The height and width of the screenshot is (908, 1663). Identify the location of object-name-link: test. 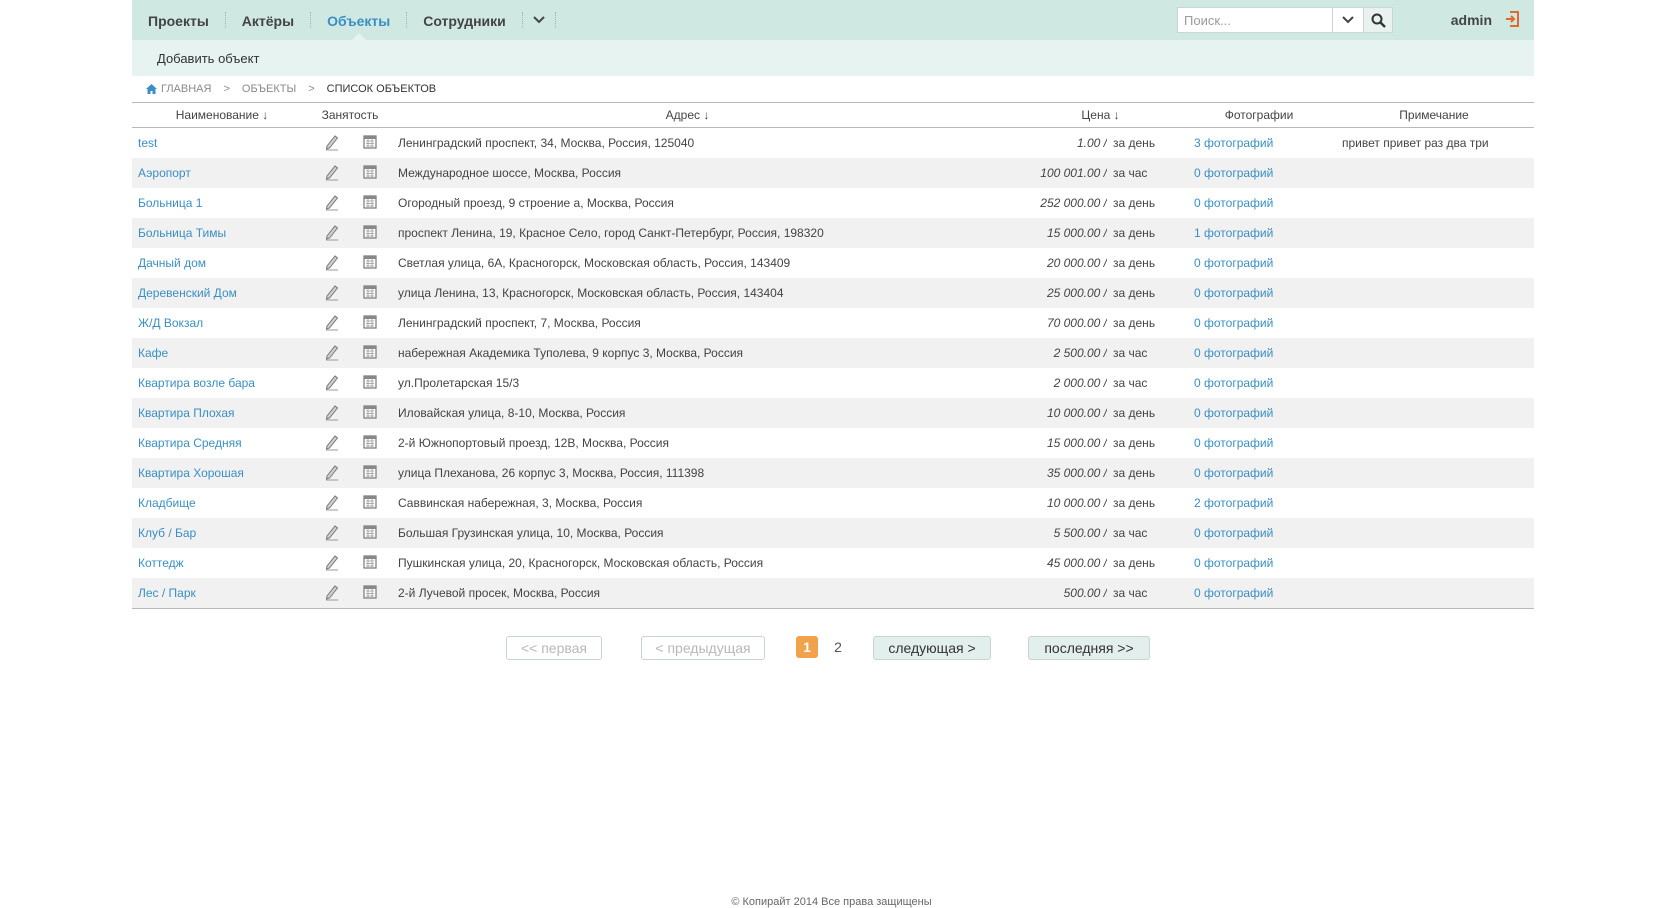
(147, 143).